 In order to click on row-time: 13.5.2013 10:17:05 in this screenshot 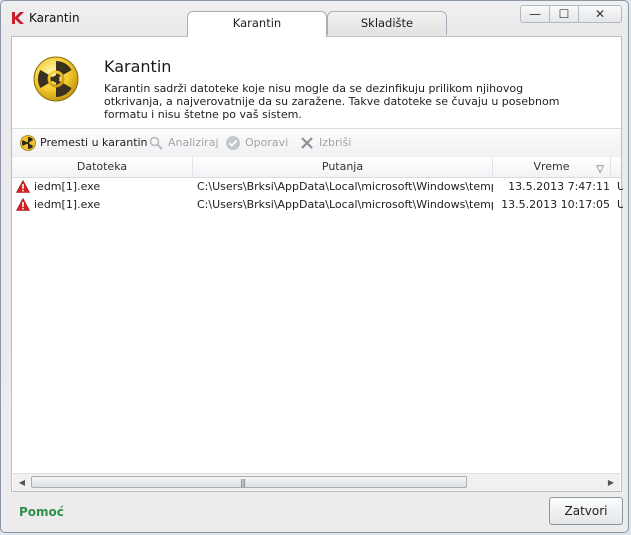, I will do `click(555, 204)`.